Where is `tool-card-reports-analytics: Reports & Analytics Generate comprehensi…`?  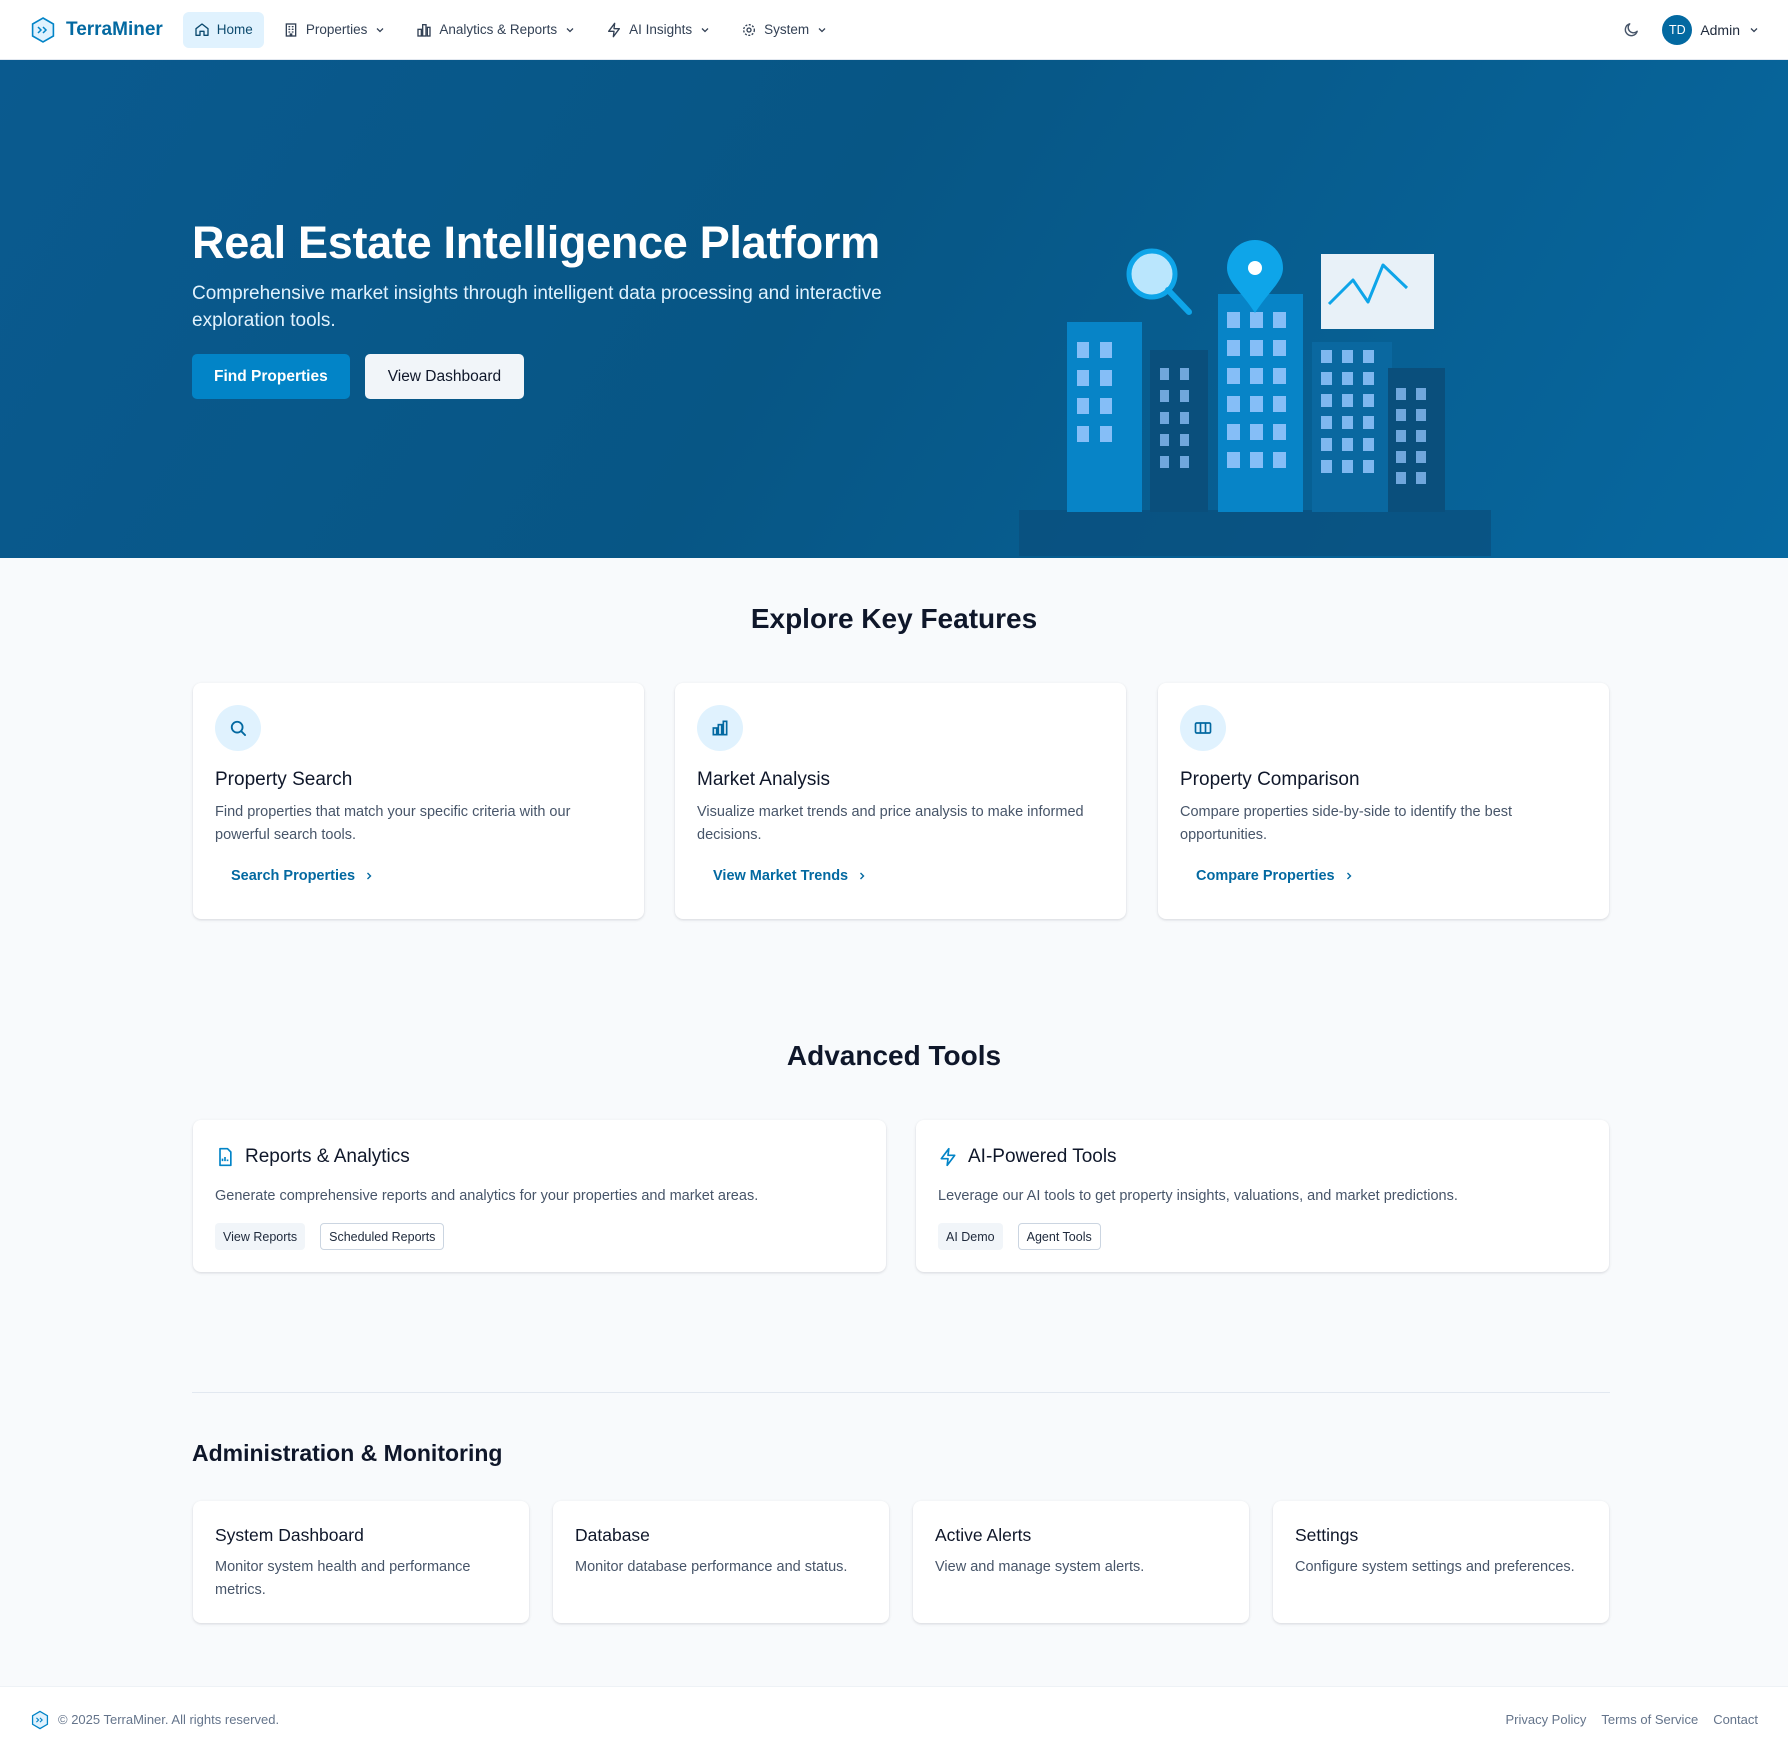
tool-card-reports-analytics: Reports & Analytics Generate comprehensi… is located at coordinates (539, 1196).